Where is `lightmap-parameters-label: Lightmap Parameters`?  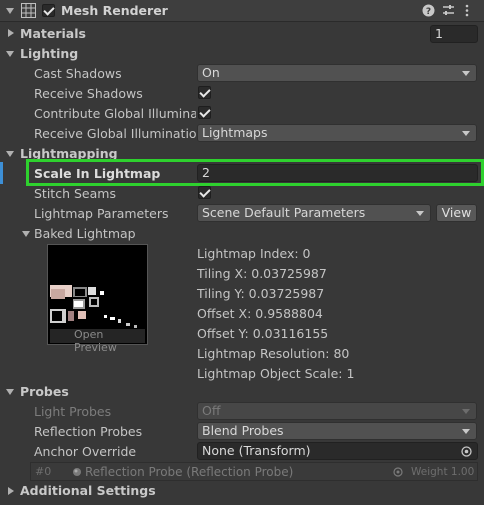
lightmap-parameters-label: Lightmap Parameters is located at coordinates (101, 213).